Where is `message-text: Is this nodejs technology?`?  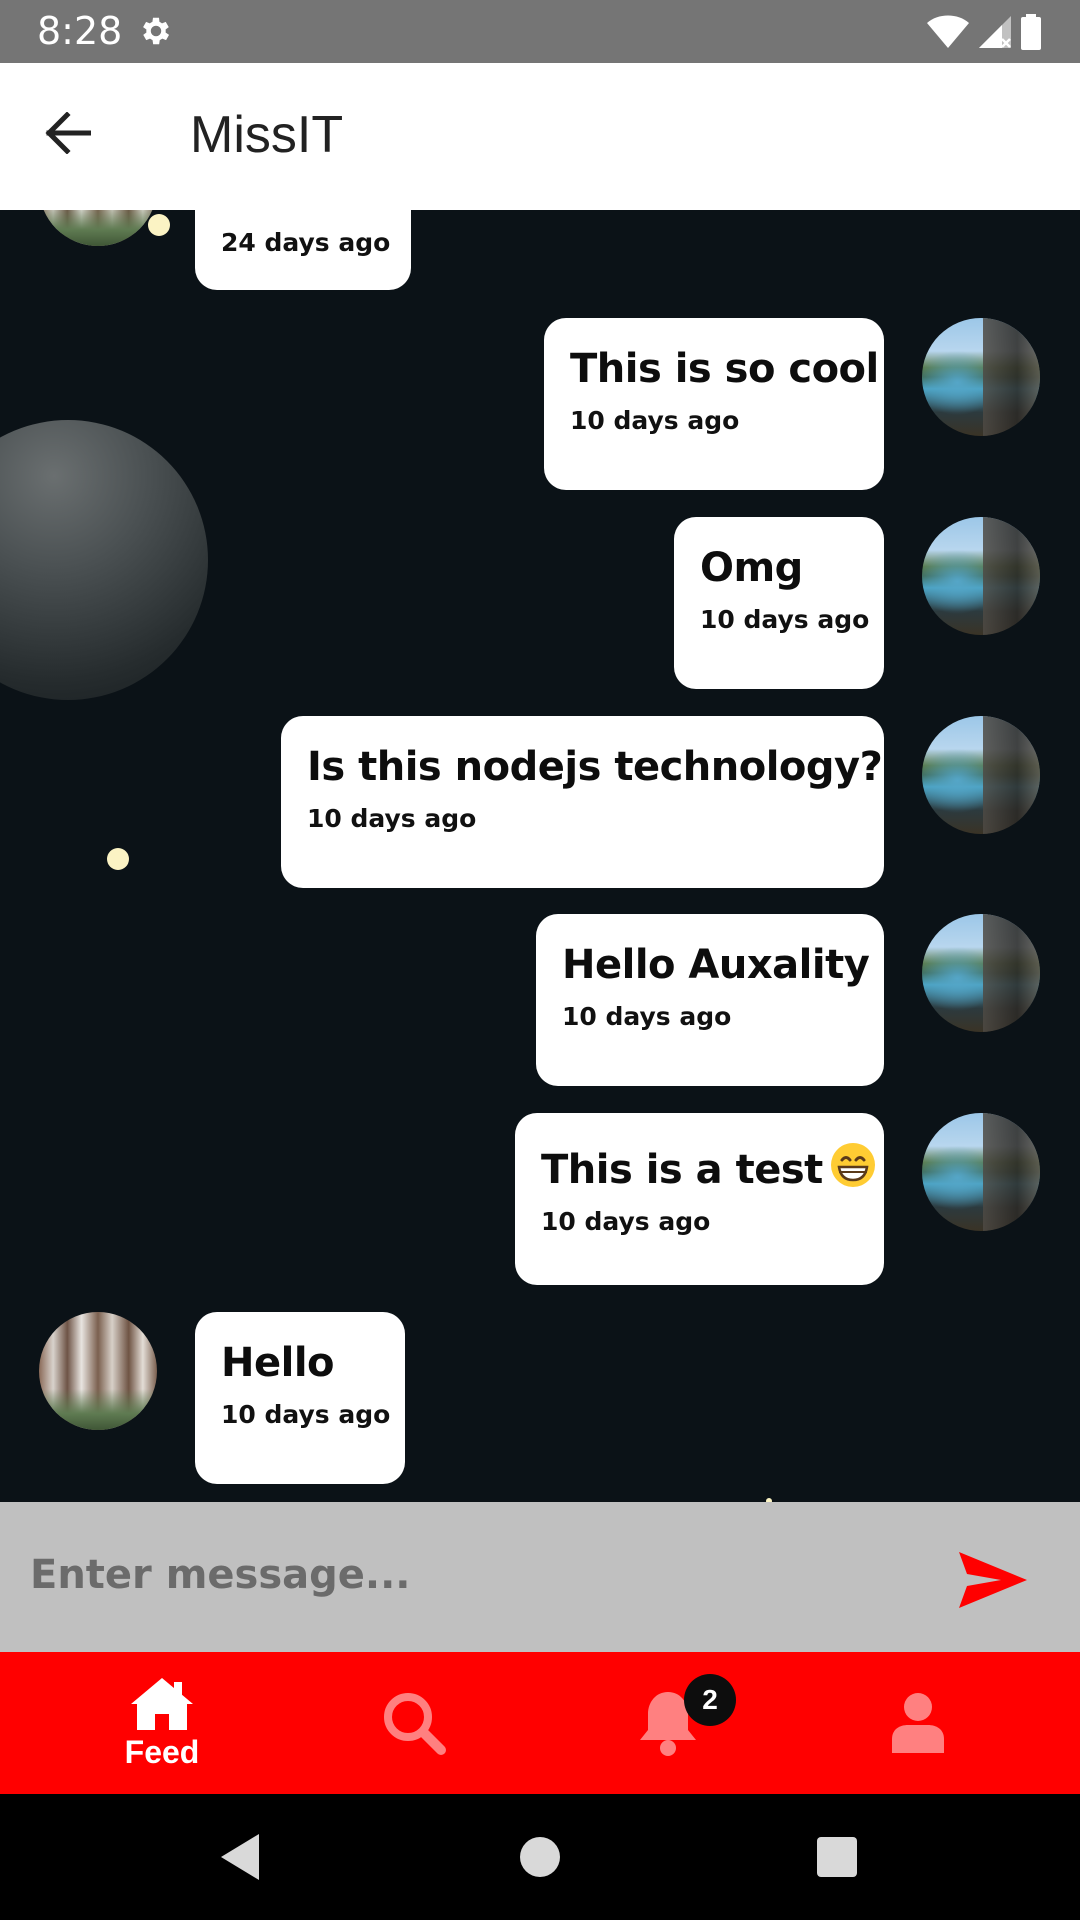
message-text: Is this nodejs technology? is located at coordinates (595, 767).